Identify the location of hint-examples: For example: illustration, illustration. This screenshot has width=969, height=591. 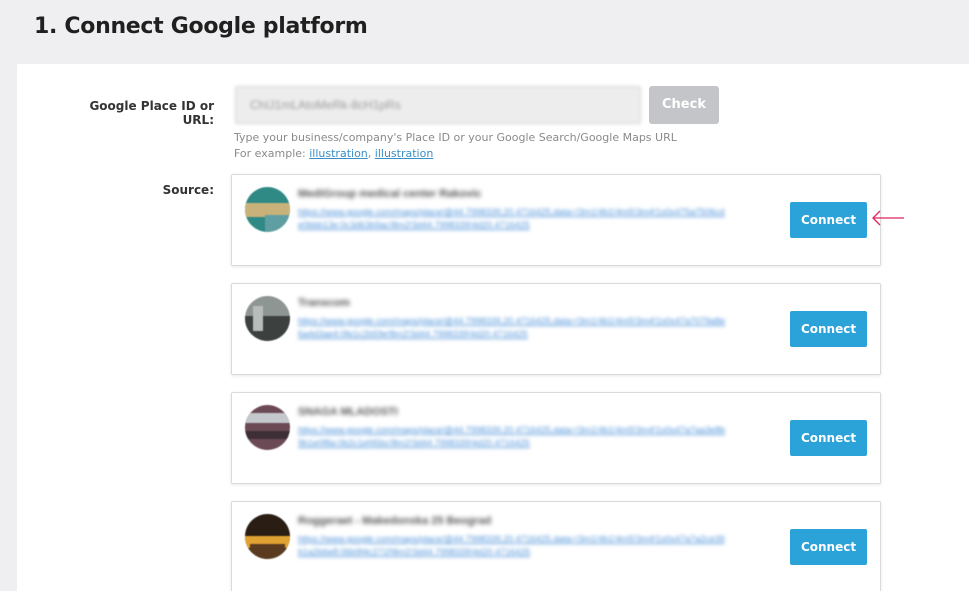
(455, 154).